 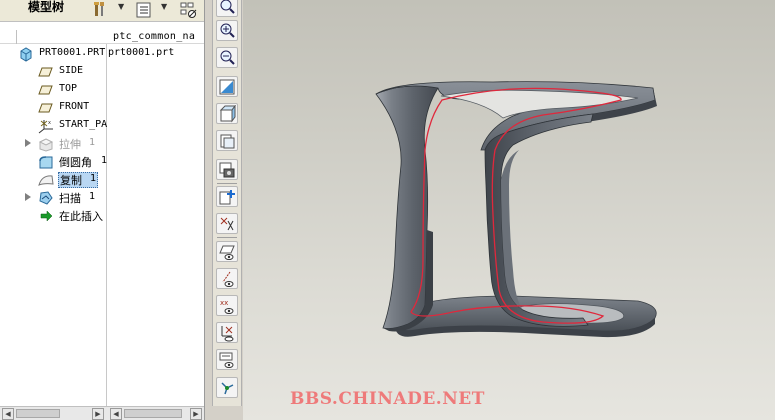 I want to click on point-display-button: xx, so click(x=227, y=305).